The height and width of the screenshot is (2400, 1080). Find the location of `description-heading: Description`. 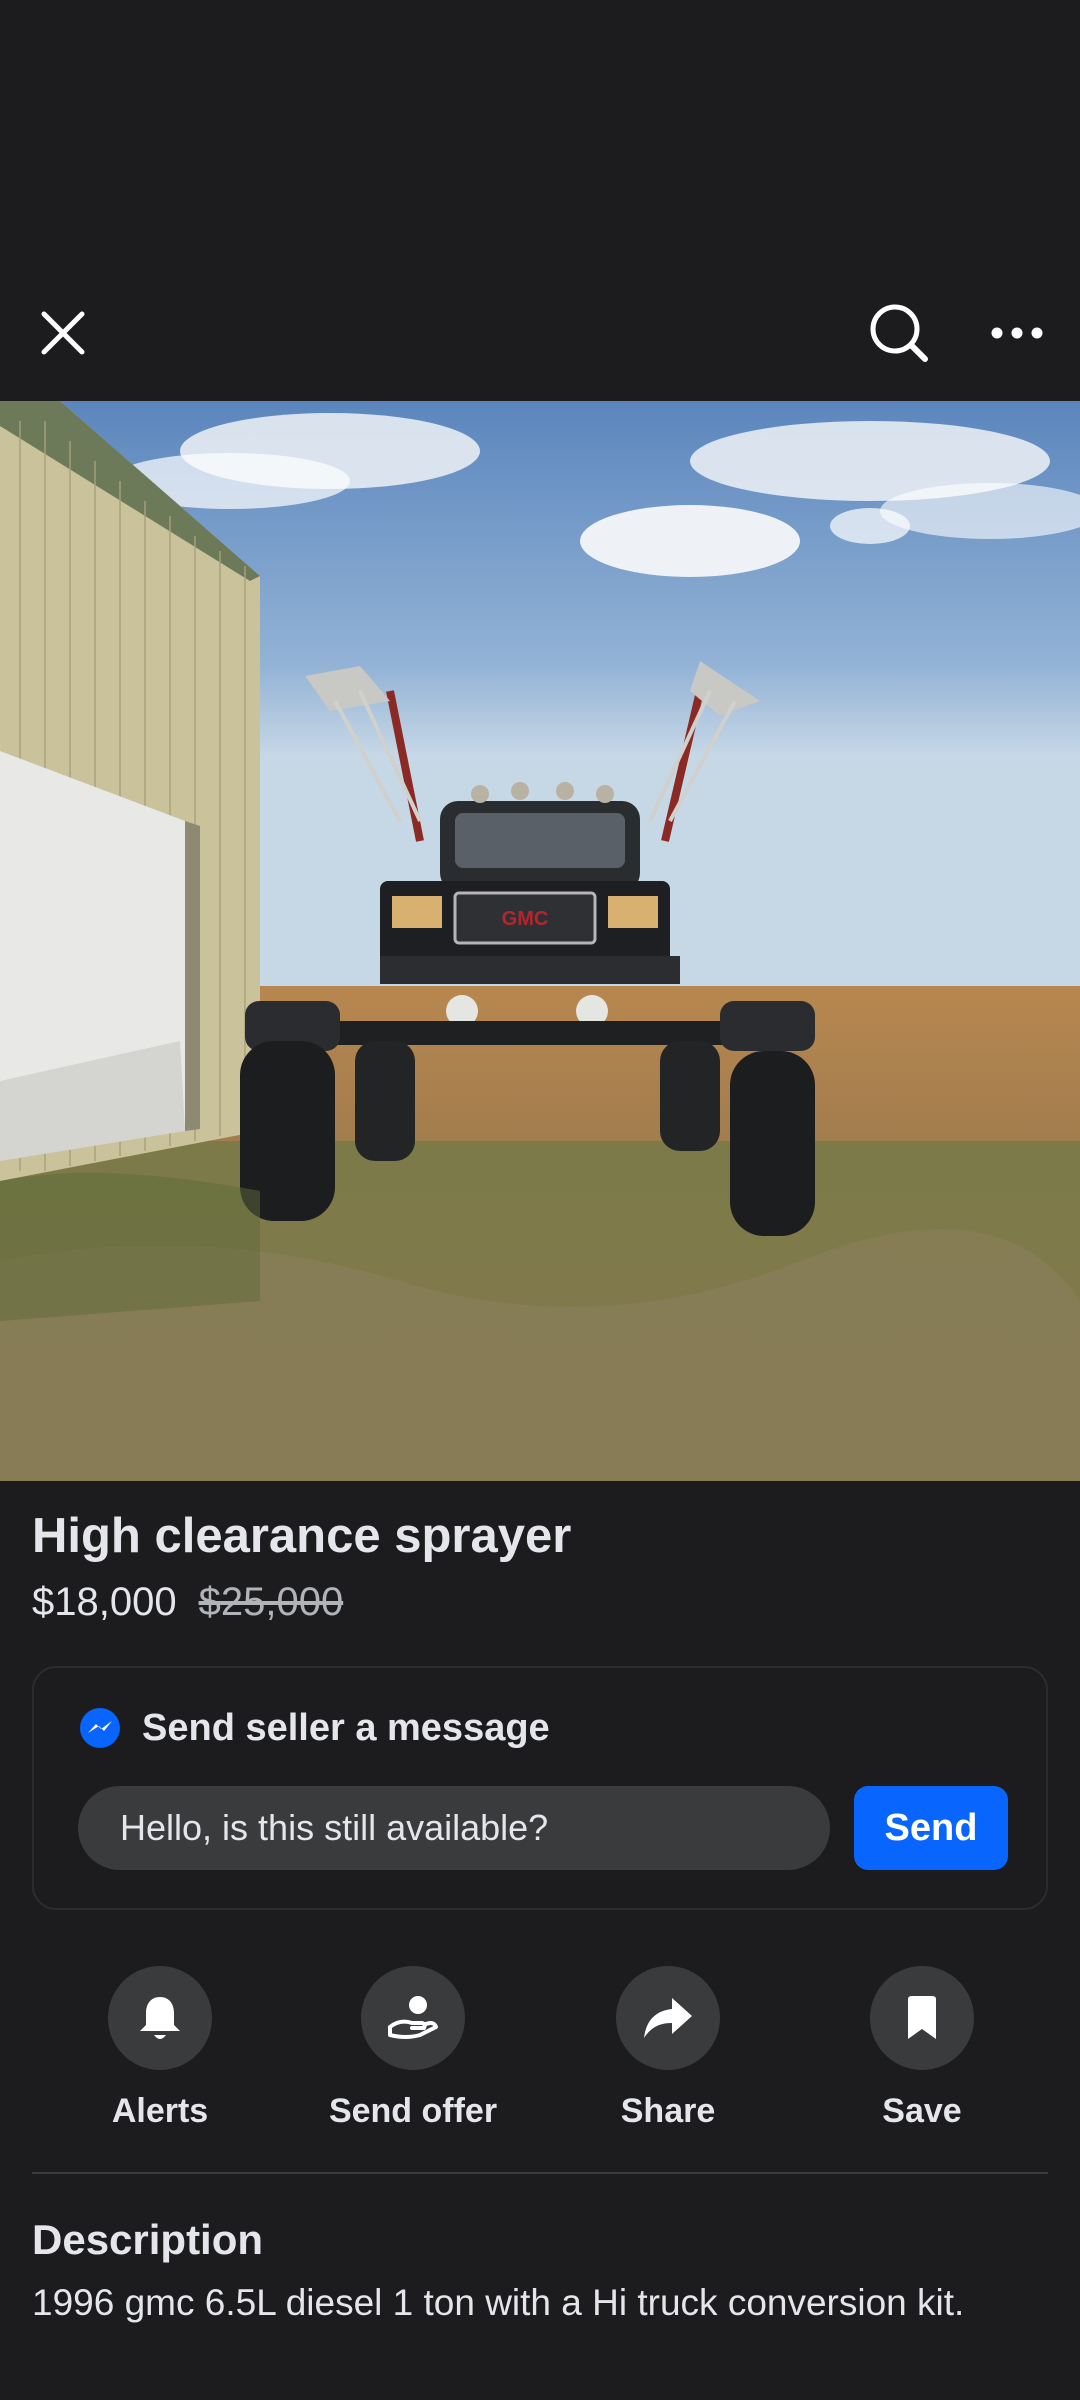

description-heading: Description is located at coordinates (148, 2239).